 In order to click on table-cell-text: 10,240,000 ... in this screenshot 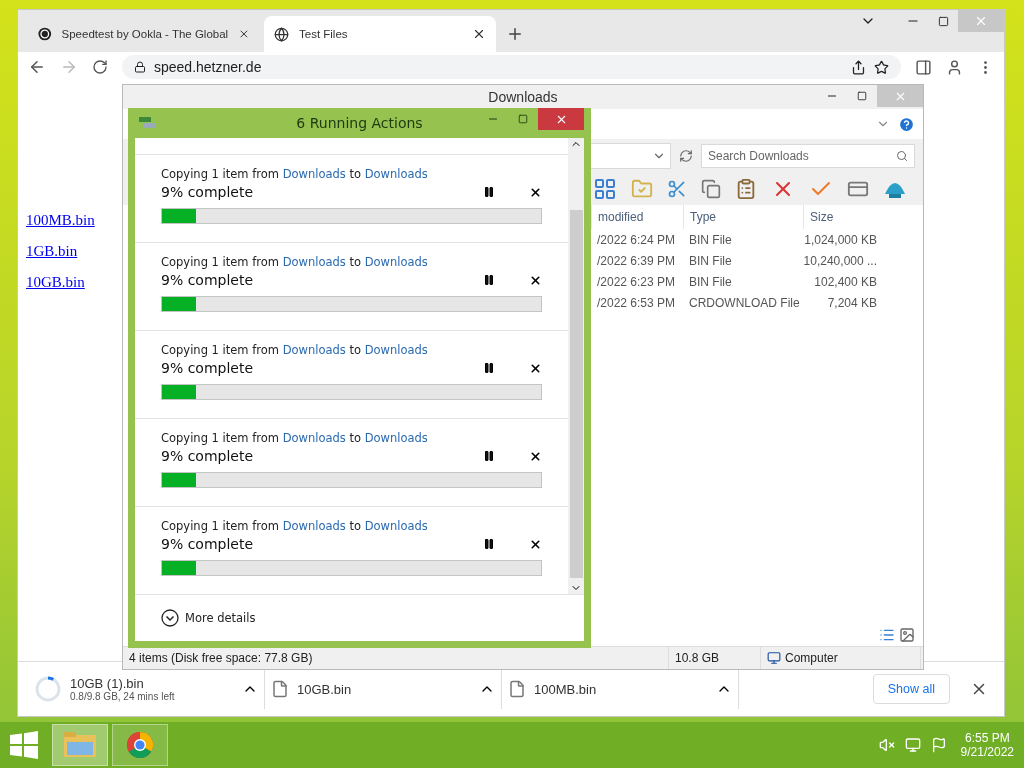, I will do `click(840, 261)`.